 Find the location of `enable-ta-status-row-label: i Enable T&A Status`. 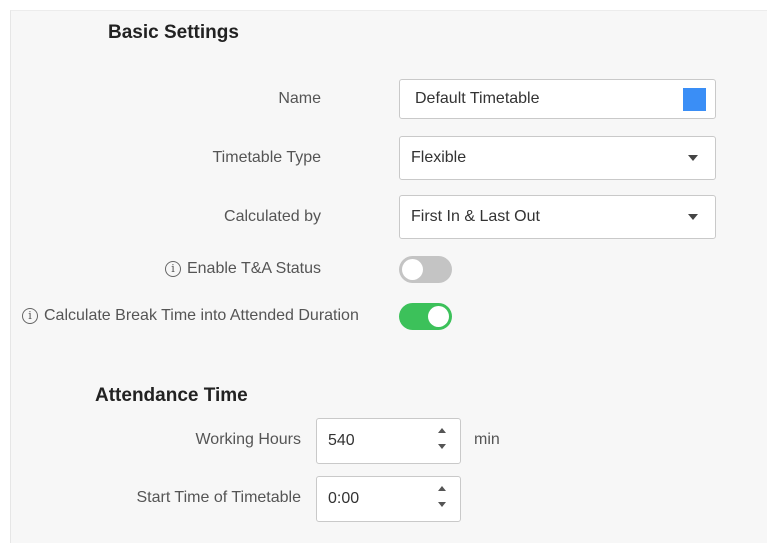

enable-ta-status-row-label: i Enable T&A Status is located at coordinates (242, 269).